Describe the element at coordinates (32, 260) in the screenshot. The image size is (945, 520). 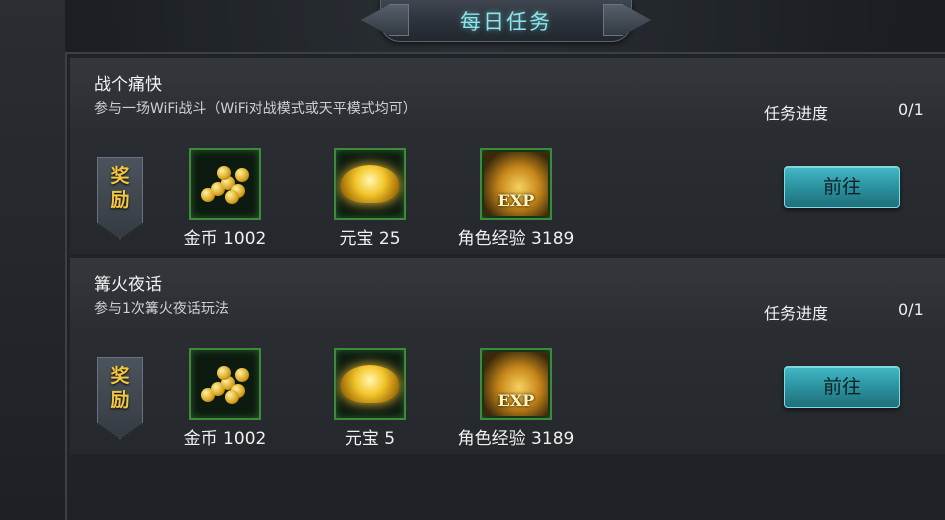
I see `left-frame` at that location.